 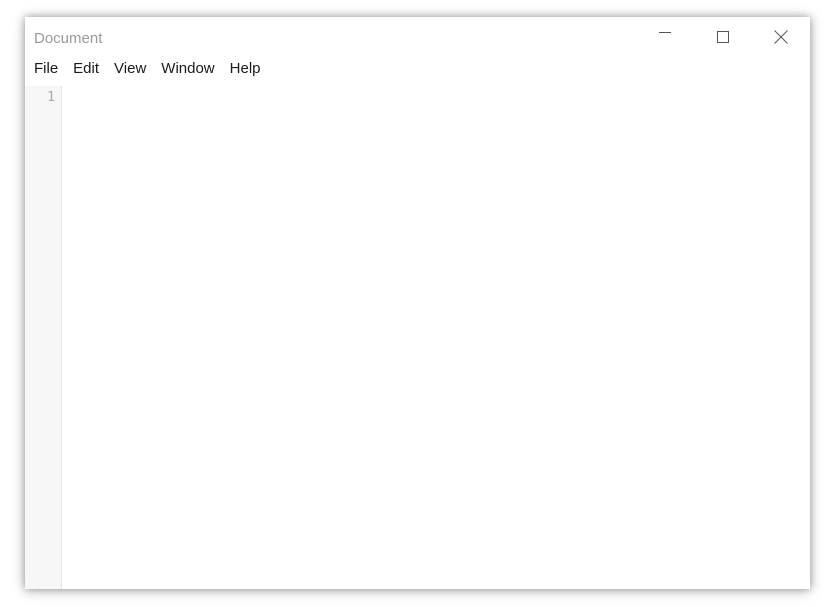 I want to click on close-icon, so click(x=781, y=37).